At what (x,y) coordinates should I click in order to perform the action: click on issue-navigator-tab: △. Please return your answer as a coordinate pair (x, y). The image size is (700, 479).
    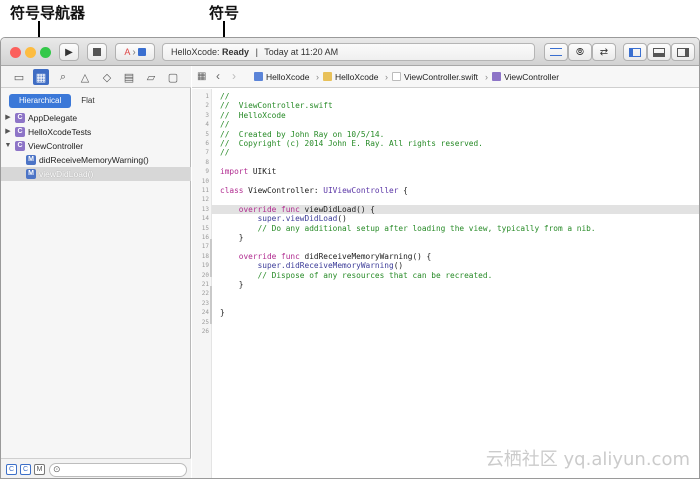
    Looking at the image, I should click on (85, 77).